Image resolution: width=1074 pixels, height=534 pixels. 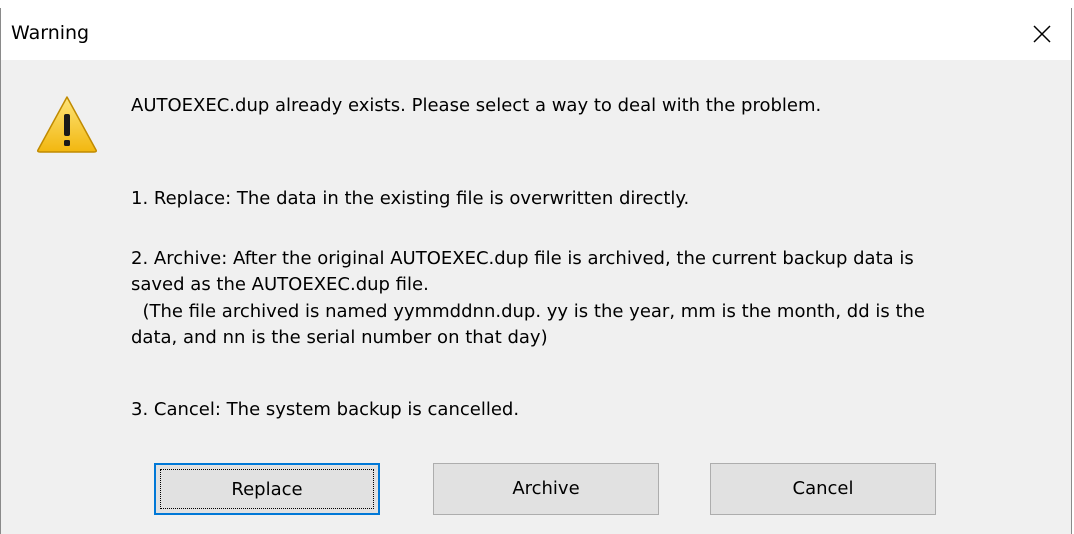 I want to click on replace-button: Replace, so click(x=267, y=489).